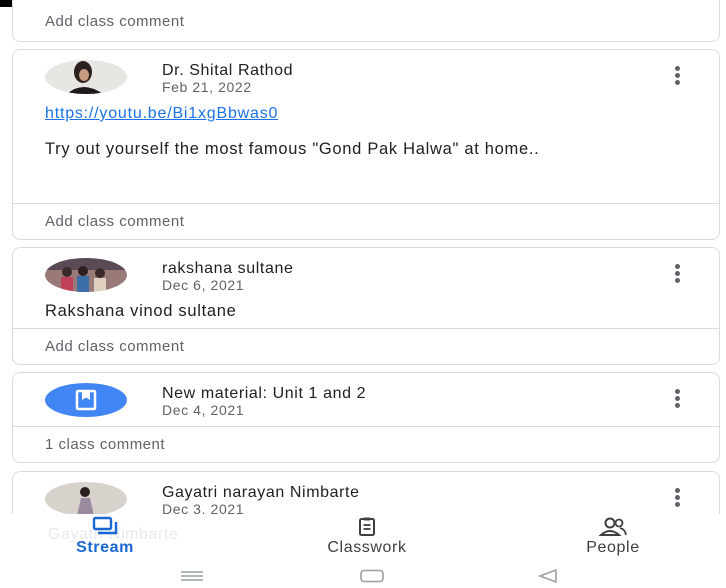 The width and height of the screenshot is (726, 588). Describe the element at coordinates (366, 444) in the screenshot. I see `class-comments-count: 1 class comment` at that location.